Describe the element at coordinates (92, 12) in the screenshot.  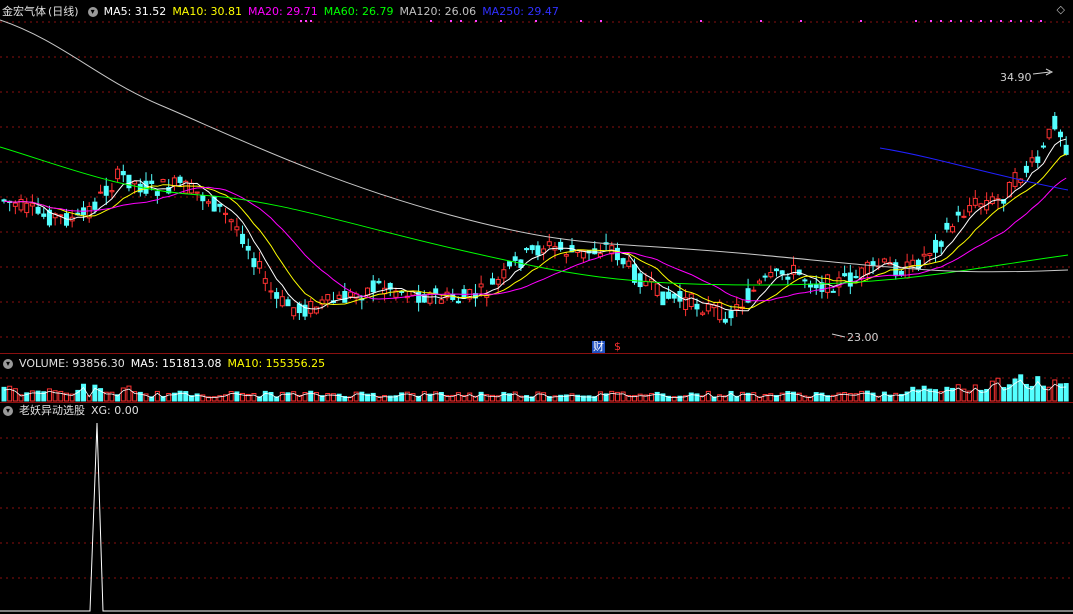
I see `settings-circle-icon: ▾` at that location.